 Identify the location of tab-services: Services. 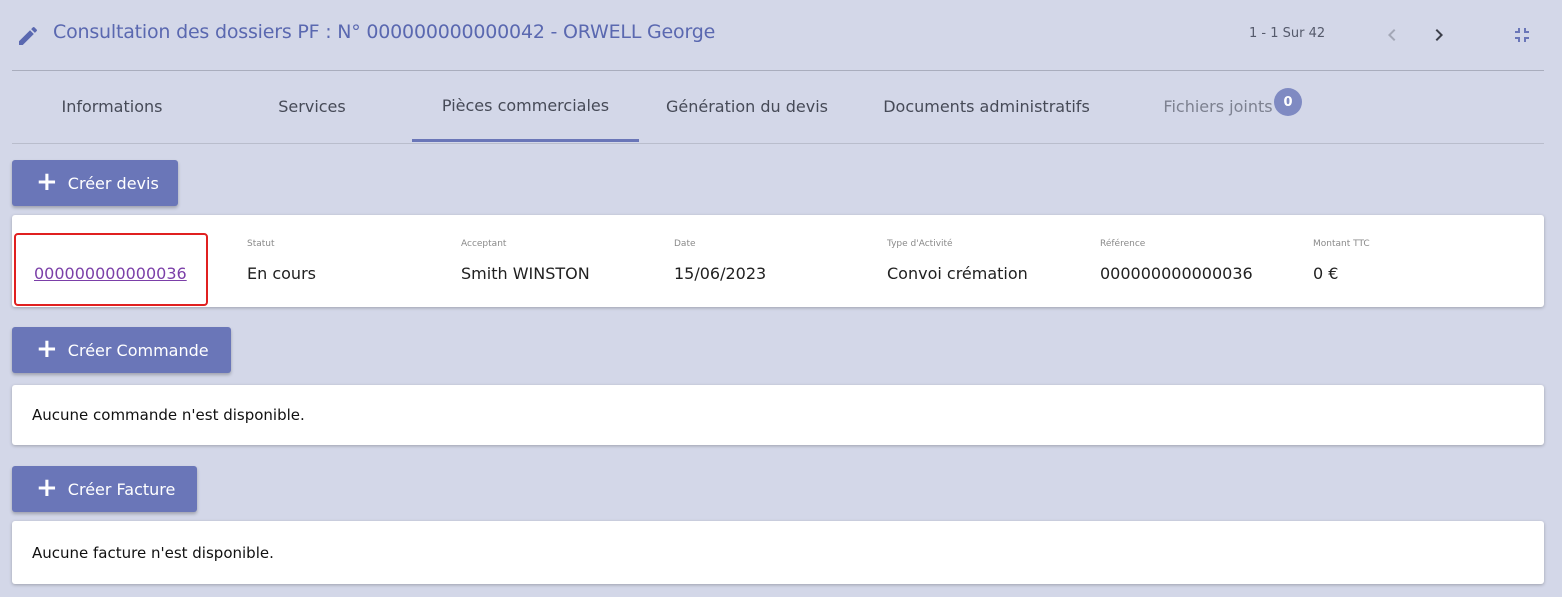
(312, 106).